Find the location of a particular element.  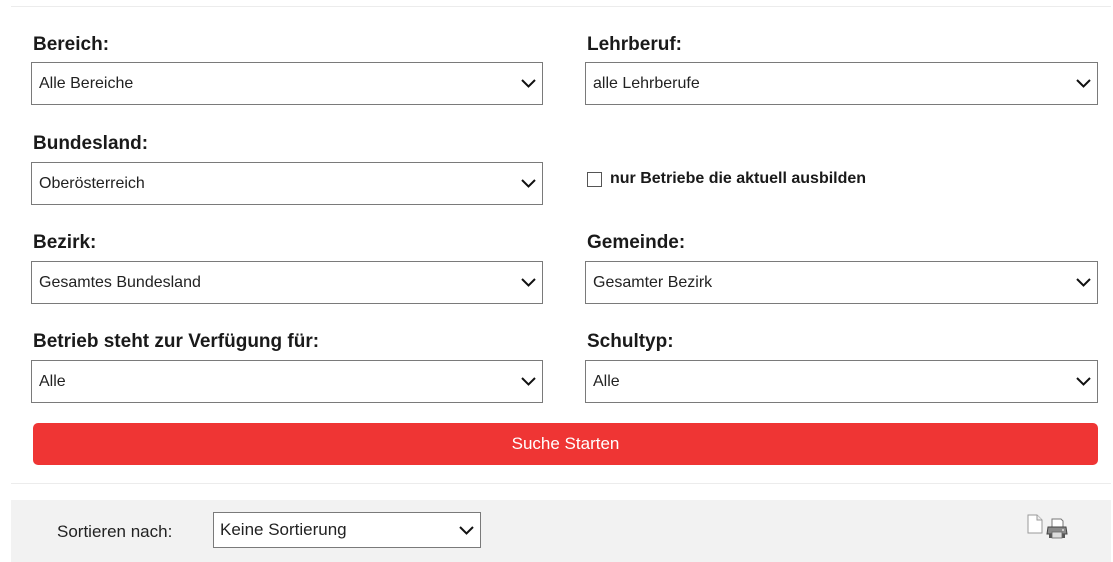

verfuegung-select-value: Alle is located at coordinates (52, 381).